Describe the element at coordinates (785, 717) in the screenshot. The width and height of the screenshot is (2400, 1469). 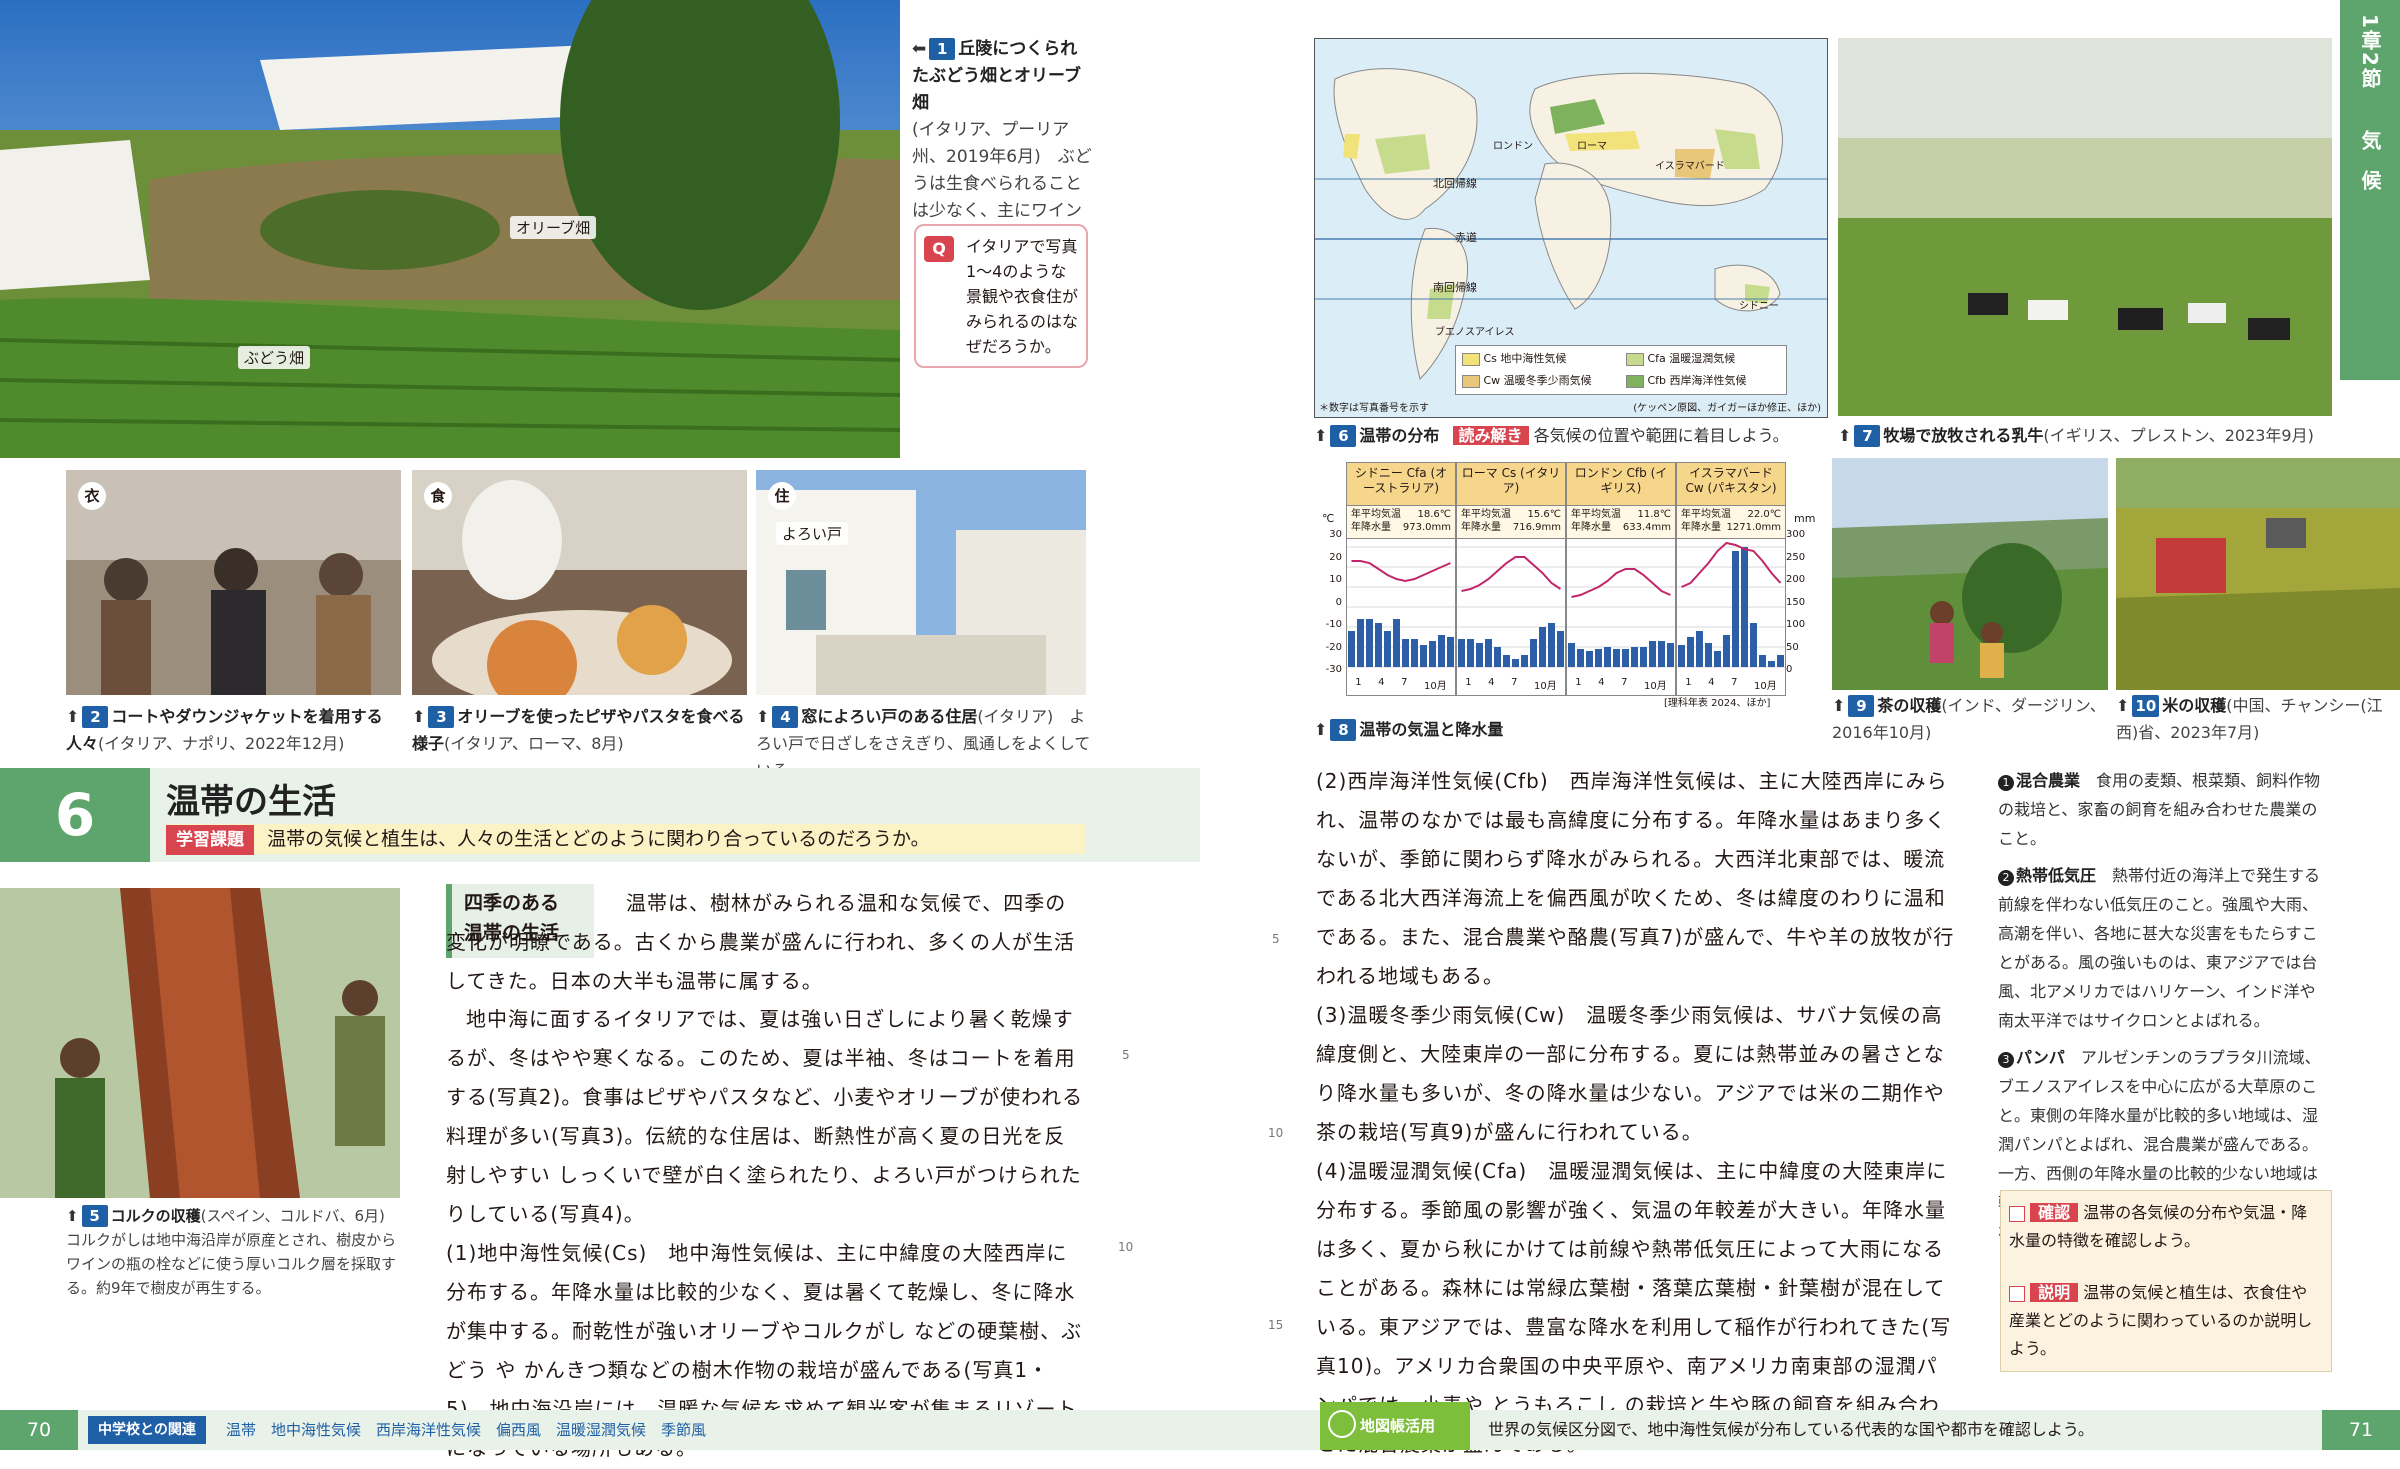
I see `photo-number-badge: 4` at that location.